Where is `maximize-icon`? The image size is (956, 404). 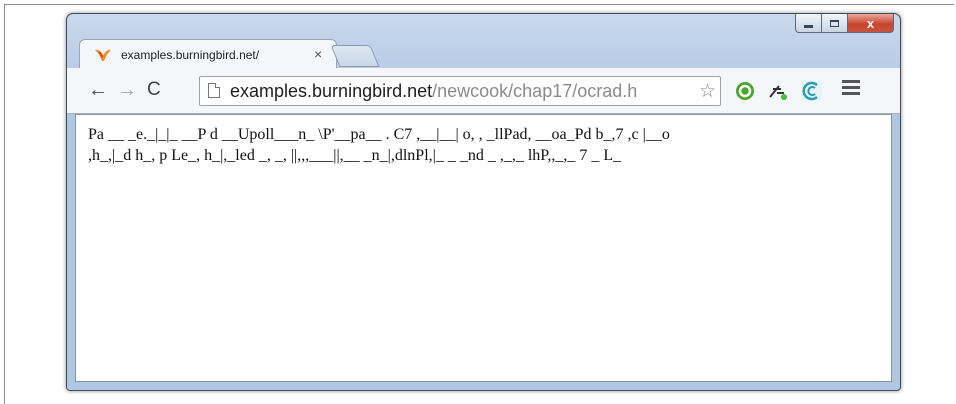
maximize-icon is located at coordinates (834, 23).